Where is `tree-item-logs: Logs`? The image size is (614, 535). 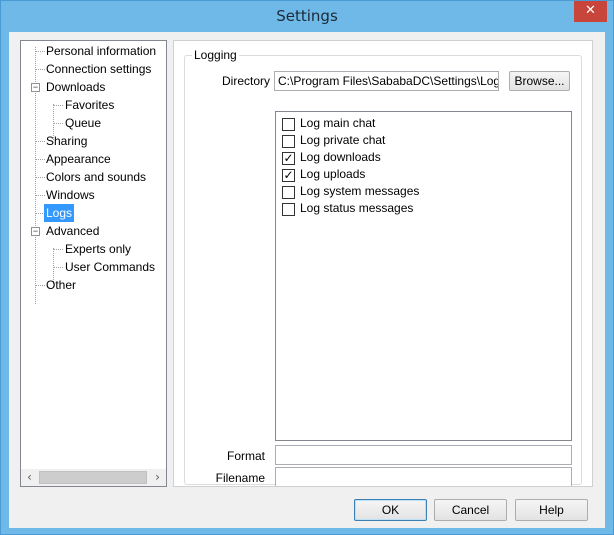
tree-item-logs: Logs is located at coordinates (59, 213).